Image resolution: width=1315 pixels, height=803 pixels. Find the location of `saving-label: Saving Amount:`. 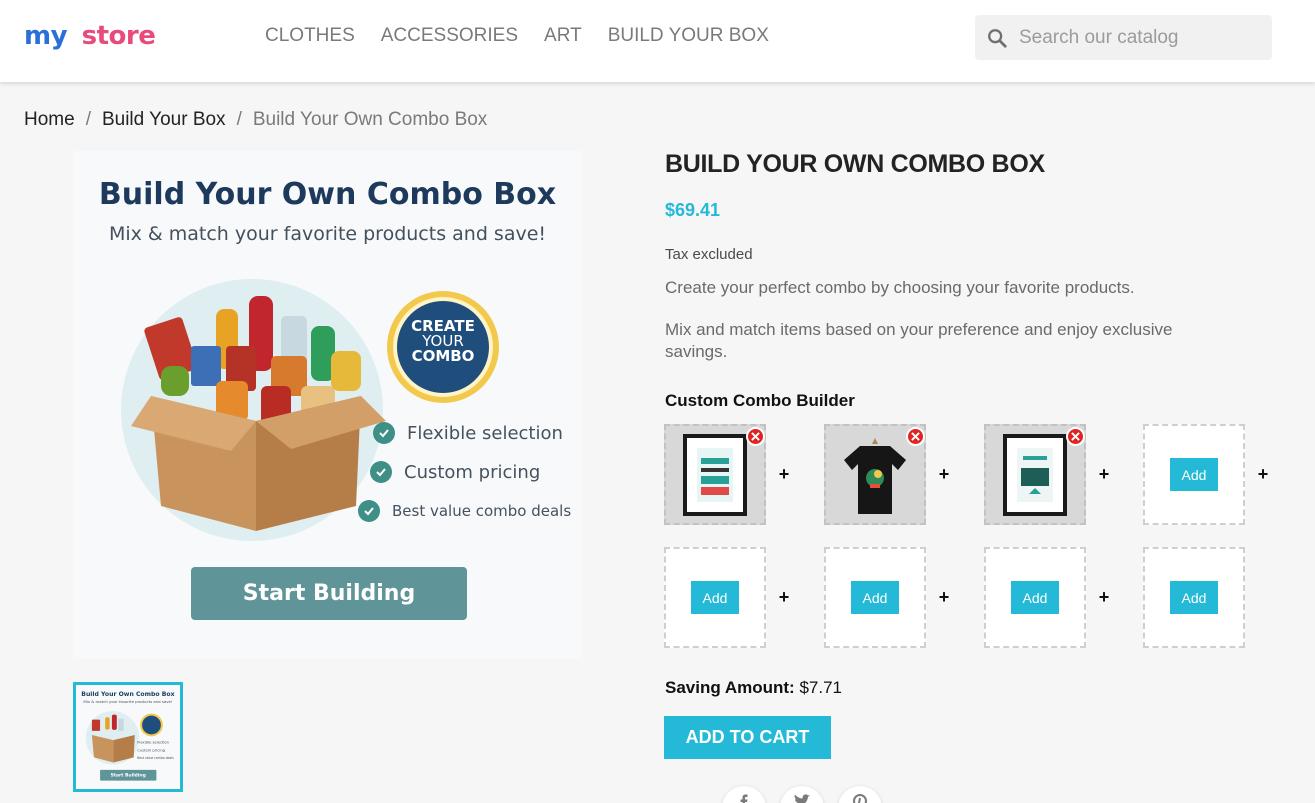

saving-label: Saving Amount: is located at coordinates (730, 687).